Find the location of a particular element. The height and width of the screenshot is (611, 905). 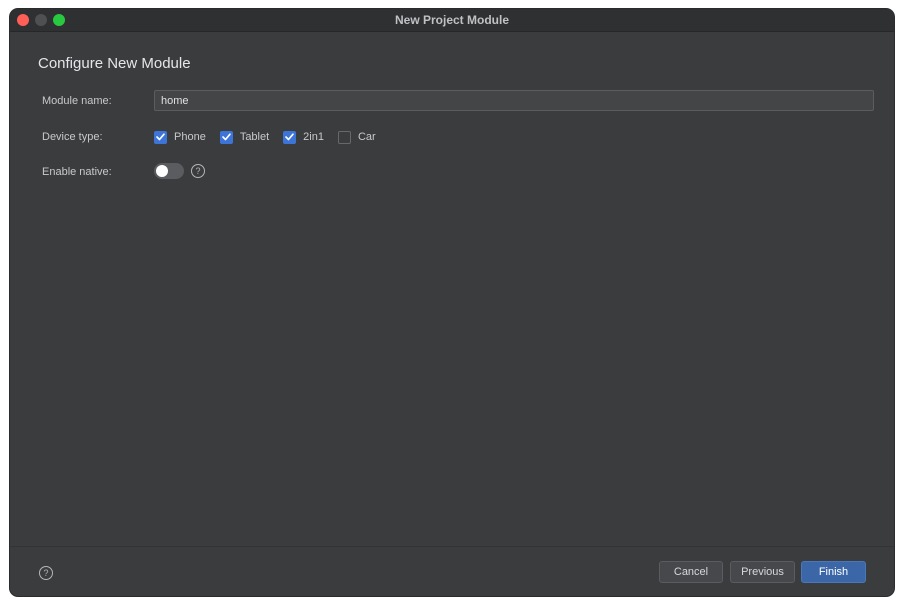

cancel-button: Cancel is located at coordinates (691, 572).